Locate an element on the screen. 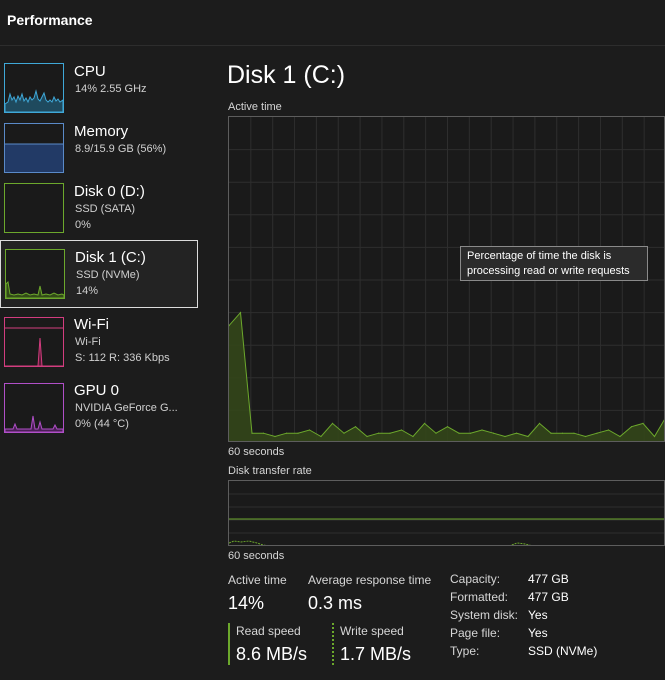  sidebar-item-label: Memory is located at coordinates (101, 131).